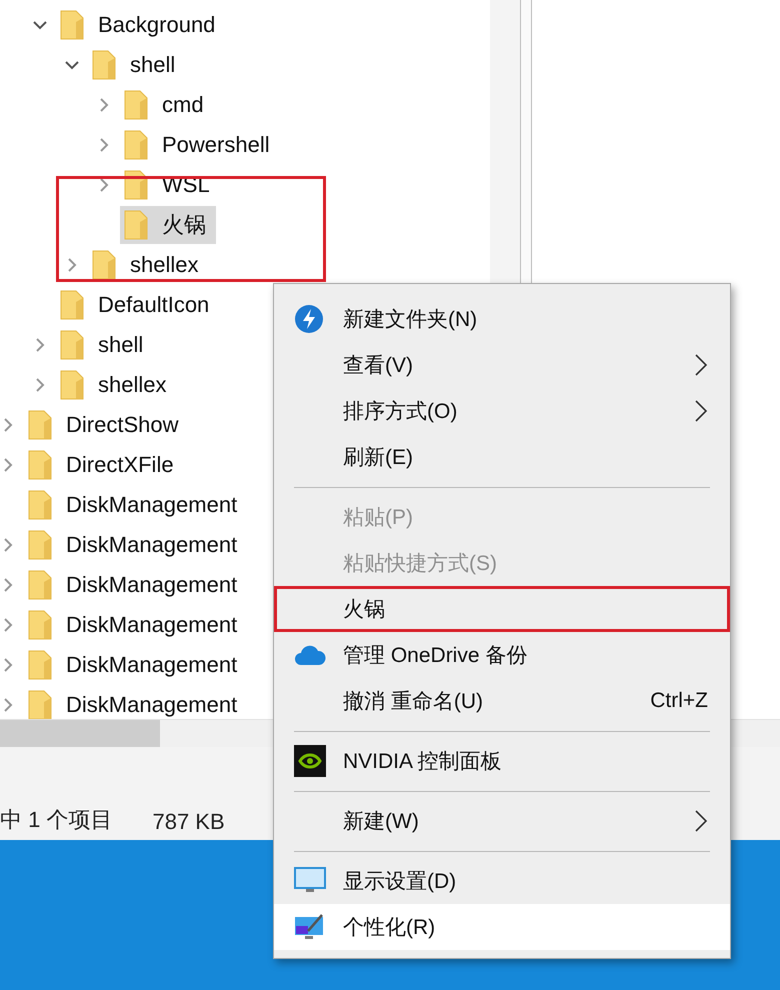  Describe the element at coordinates (502, 761) in the screenshot. I see `menu-item: NVIDIA 控制面板` at that location.